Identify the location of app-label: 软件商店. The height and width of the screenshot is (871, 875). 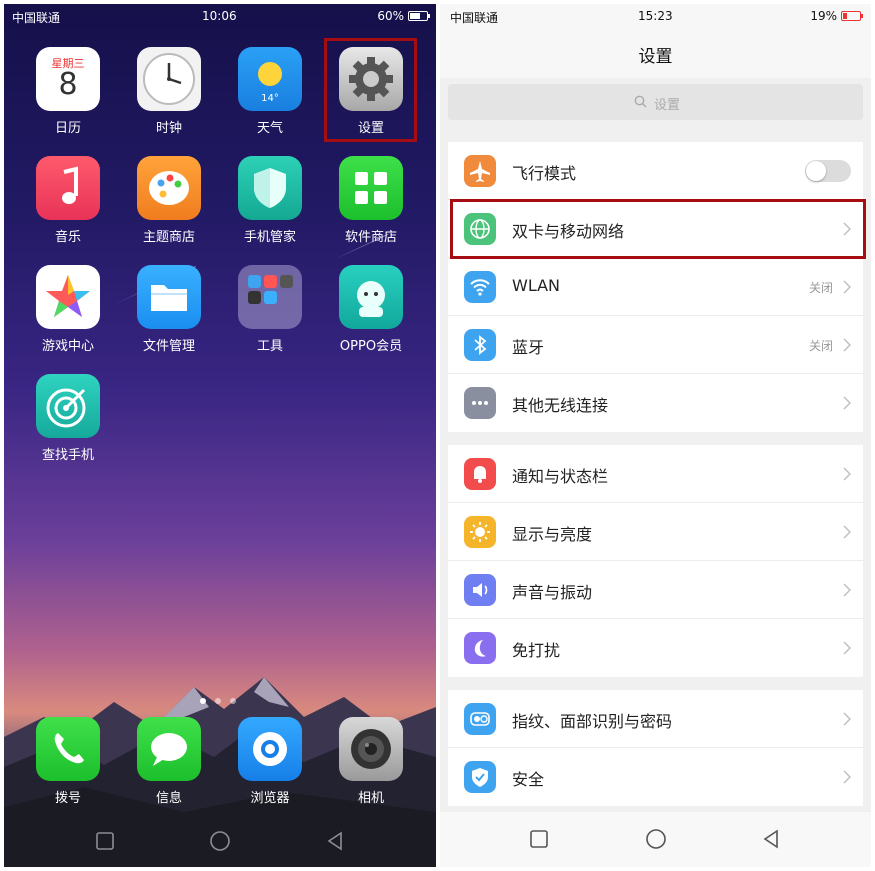
(370, 237).